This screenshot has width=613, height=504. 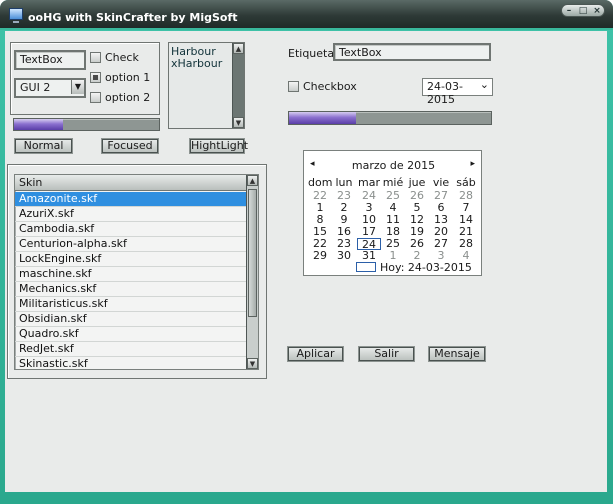 What do you see at coordinates (330, 86) in the screenshot?
I see `checkbox-label: Checkbox` at bounding box center [330, 86].